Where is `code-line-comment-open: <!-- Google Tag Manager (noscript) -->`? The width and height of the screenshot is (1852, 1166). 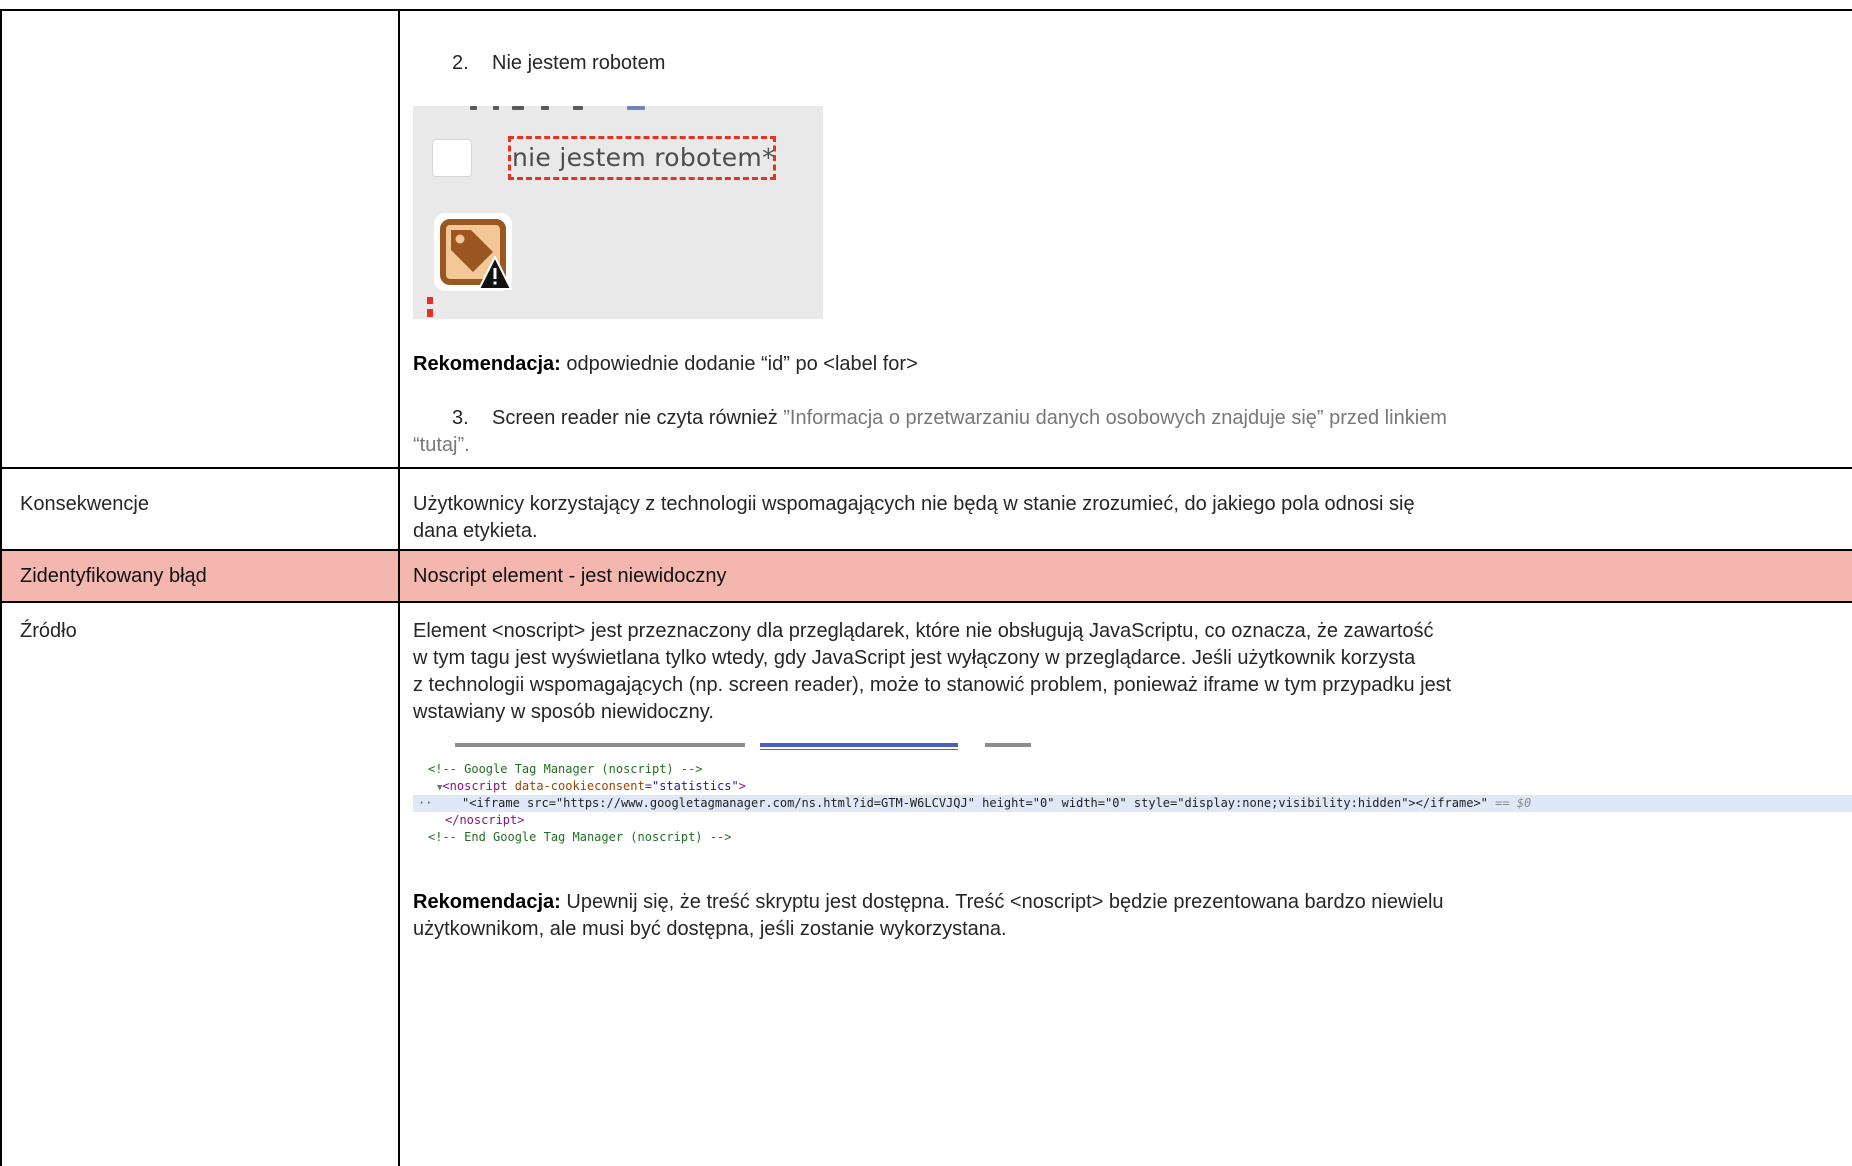
code-line-comment-open: <!-- Google Tag Manager (noscript) --> is located at coordinates (565, 769).